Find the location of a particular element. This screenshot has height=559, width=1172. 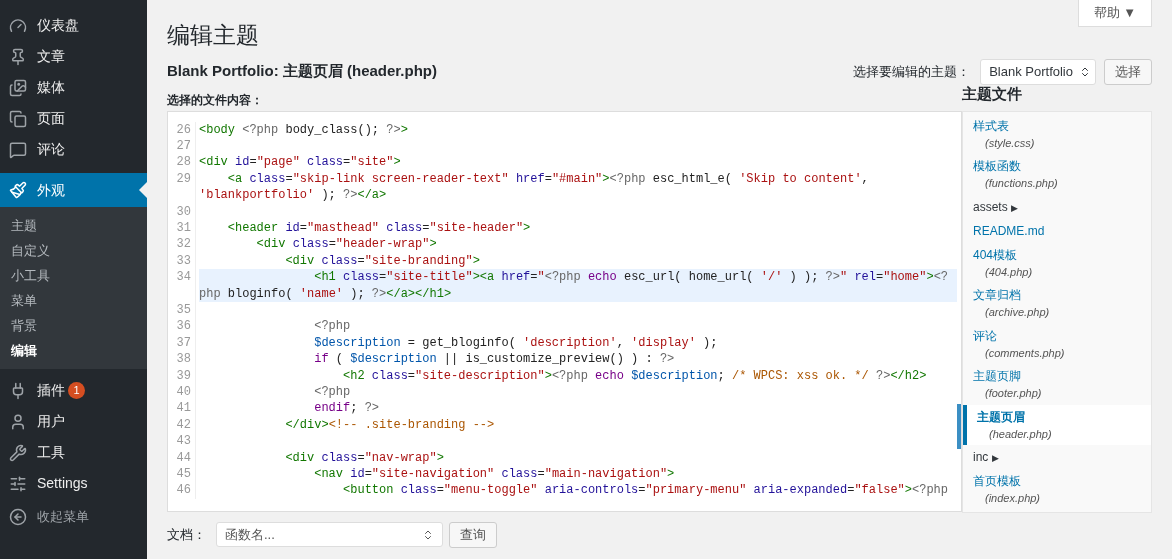

code-line: <div id="page" class="site"> is located at coordinates (300, 162).